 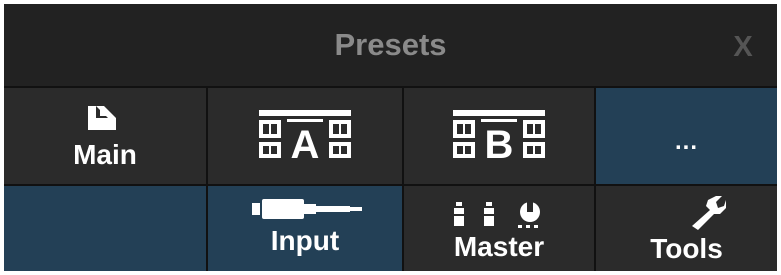 I want to click on close-button: X, so click(x=743, y=45).